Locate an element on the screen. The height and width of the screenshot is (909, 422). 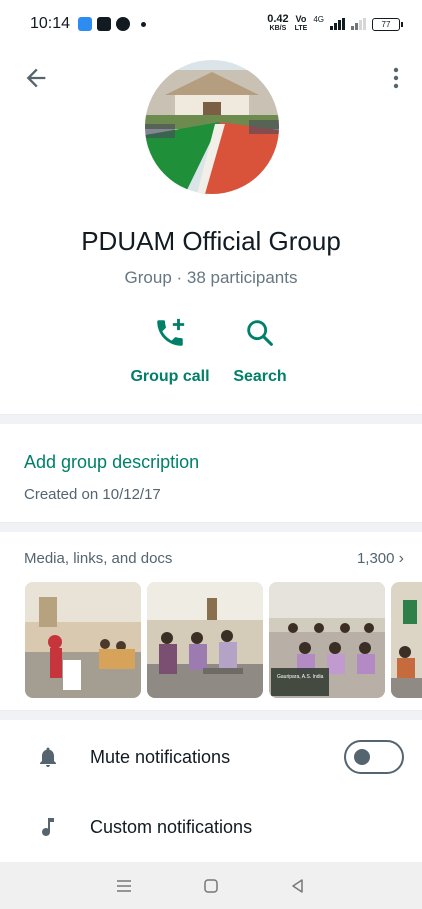
battery-icon: 77 is located at coordinates (387, 24).